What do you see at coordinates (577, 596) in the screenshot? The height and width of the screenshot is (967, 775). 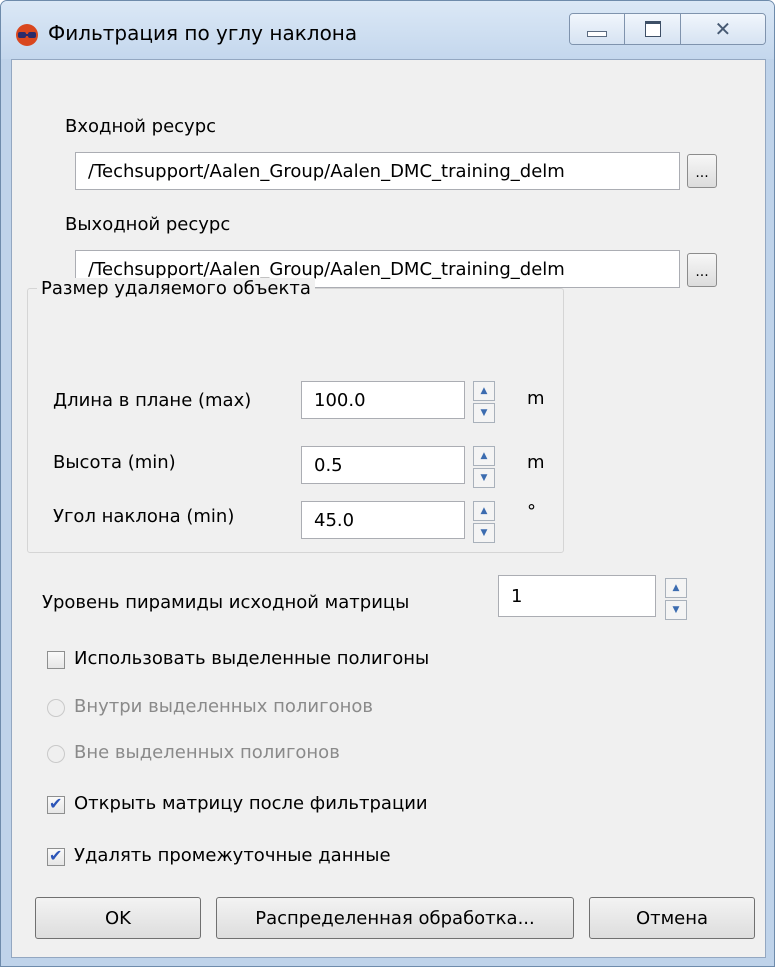 I see `pyramid-field: 1` at bounding box center [577, 596].